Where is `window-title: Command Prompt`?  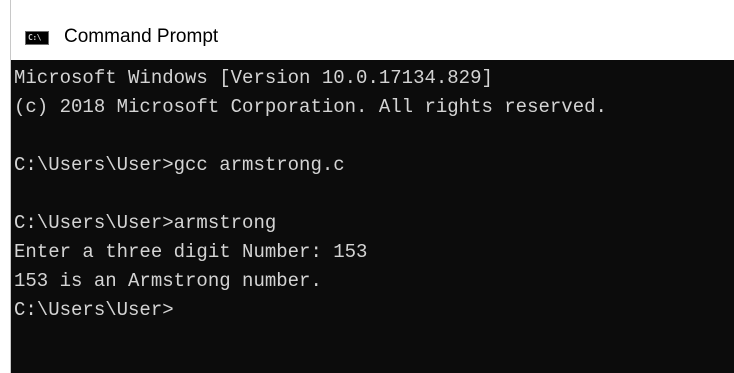
window-title: Command Prompt is located at coordinates (141, 36).